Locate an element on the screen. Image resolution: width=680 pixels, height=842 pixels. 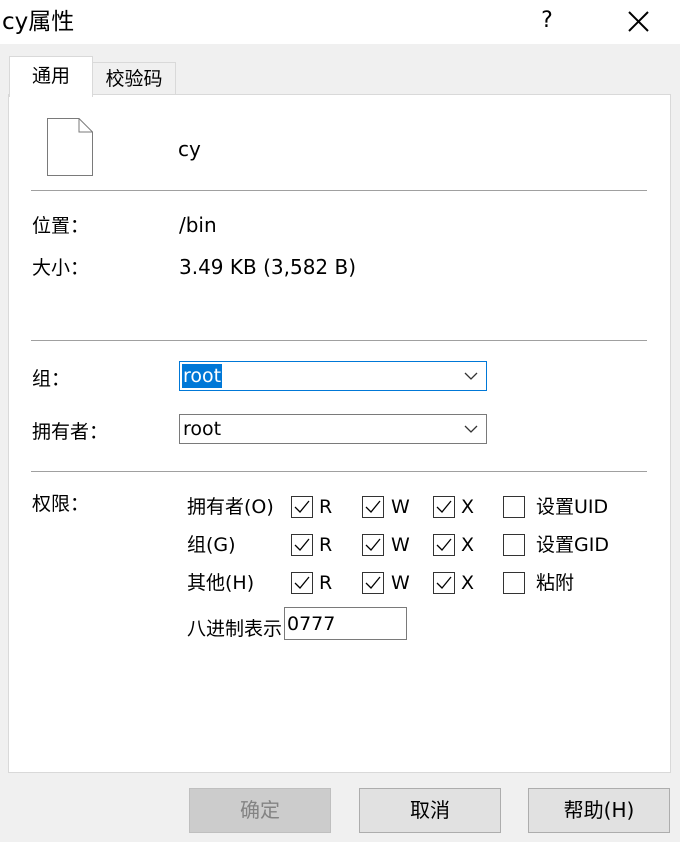
group-select: root is located at coordinates (333, 376).